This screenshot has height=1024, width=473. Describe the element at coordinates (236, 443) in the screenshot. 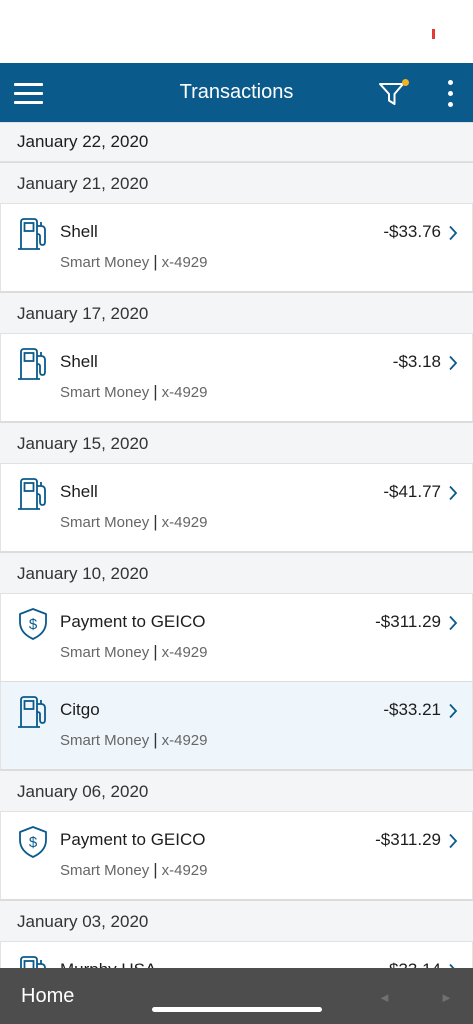

I see `date-header: January 15, 2020` at that location.